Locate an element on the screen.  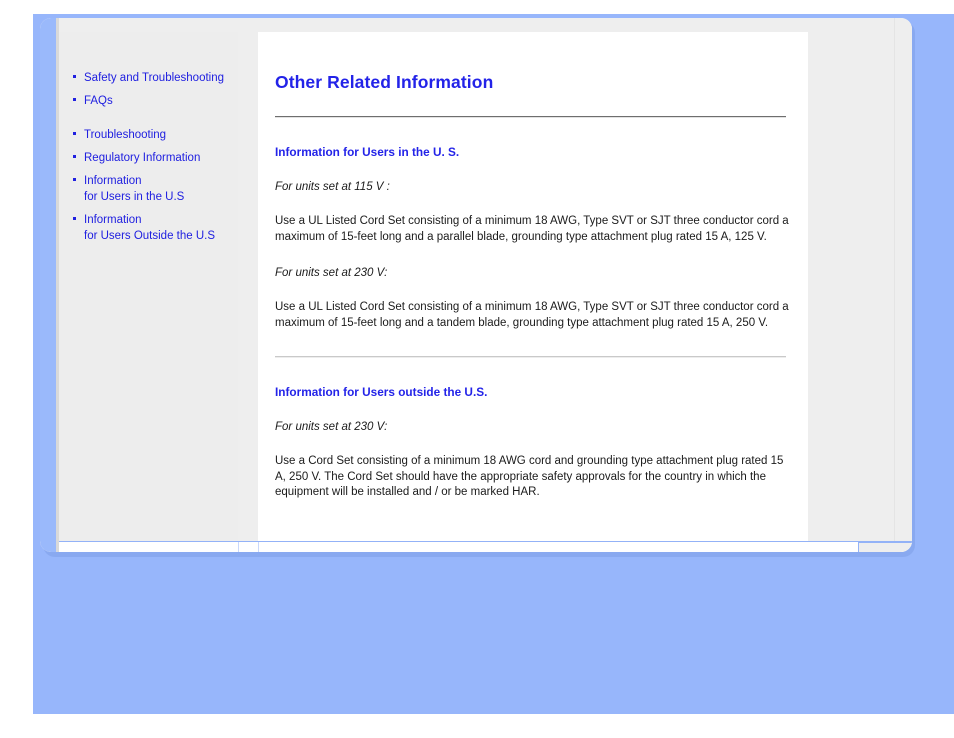
sidebar-link-label: FAQs is located at coordinates (98, 101).